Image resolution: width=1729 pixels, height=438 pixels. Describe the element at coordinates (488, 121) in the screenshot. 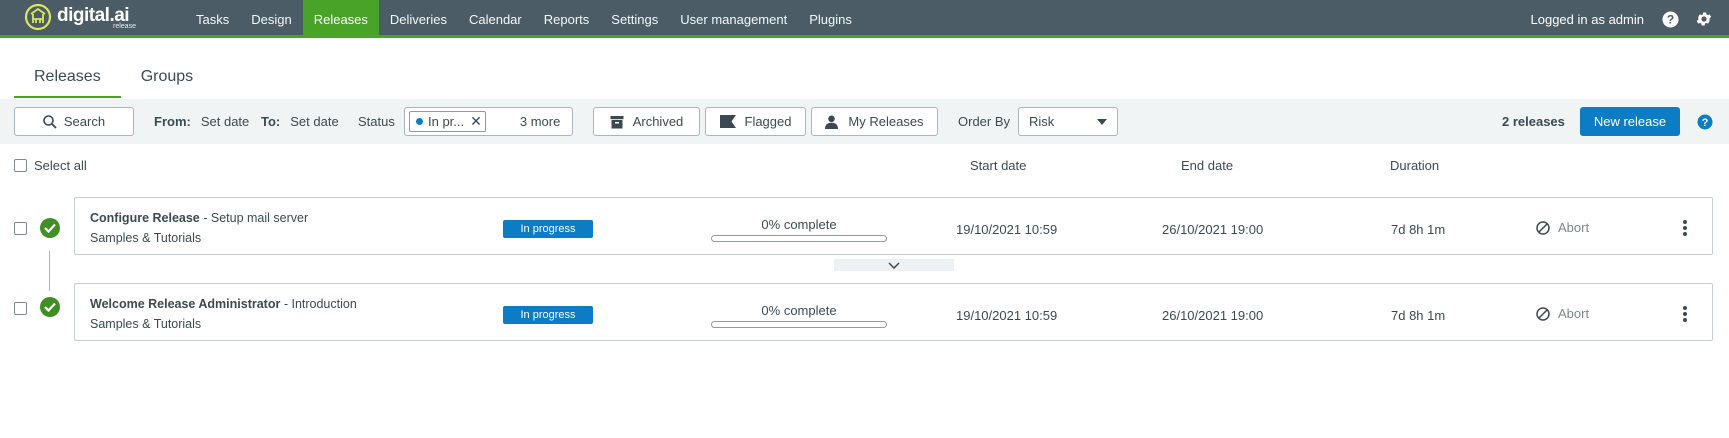

I see `status-filter: In pr... ✕ 3 more` at that location.